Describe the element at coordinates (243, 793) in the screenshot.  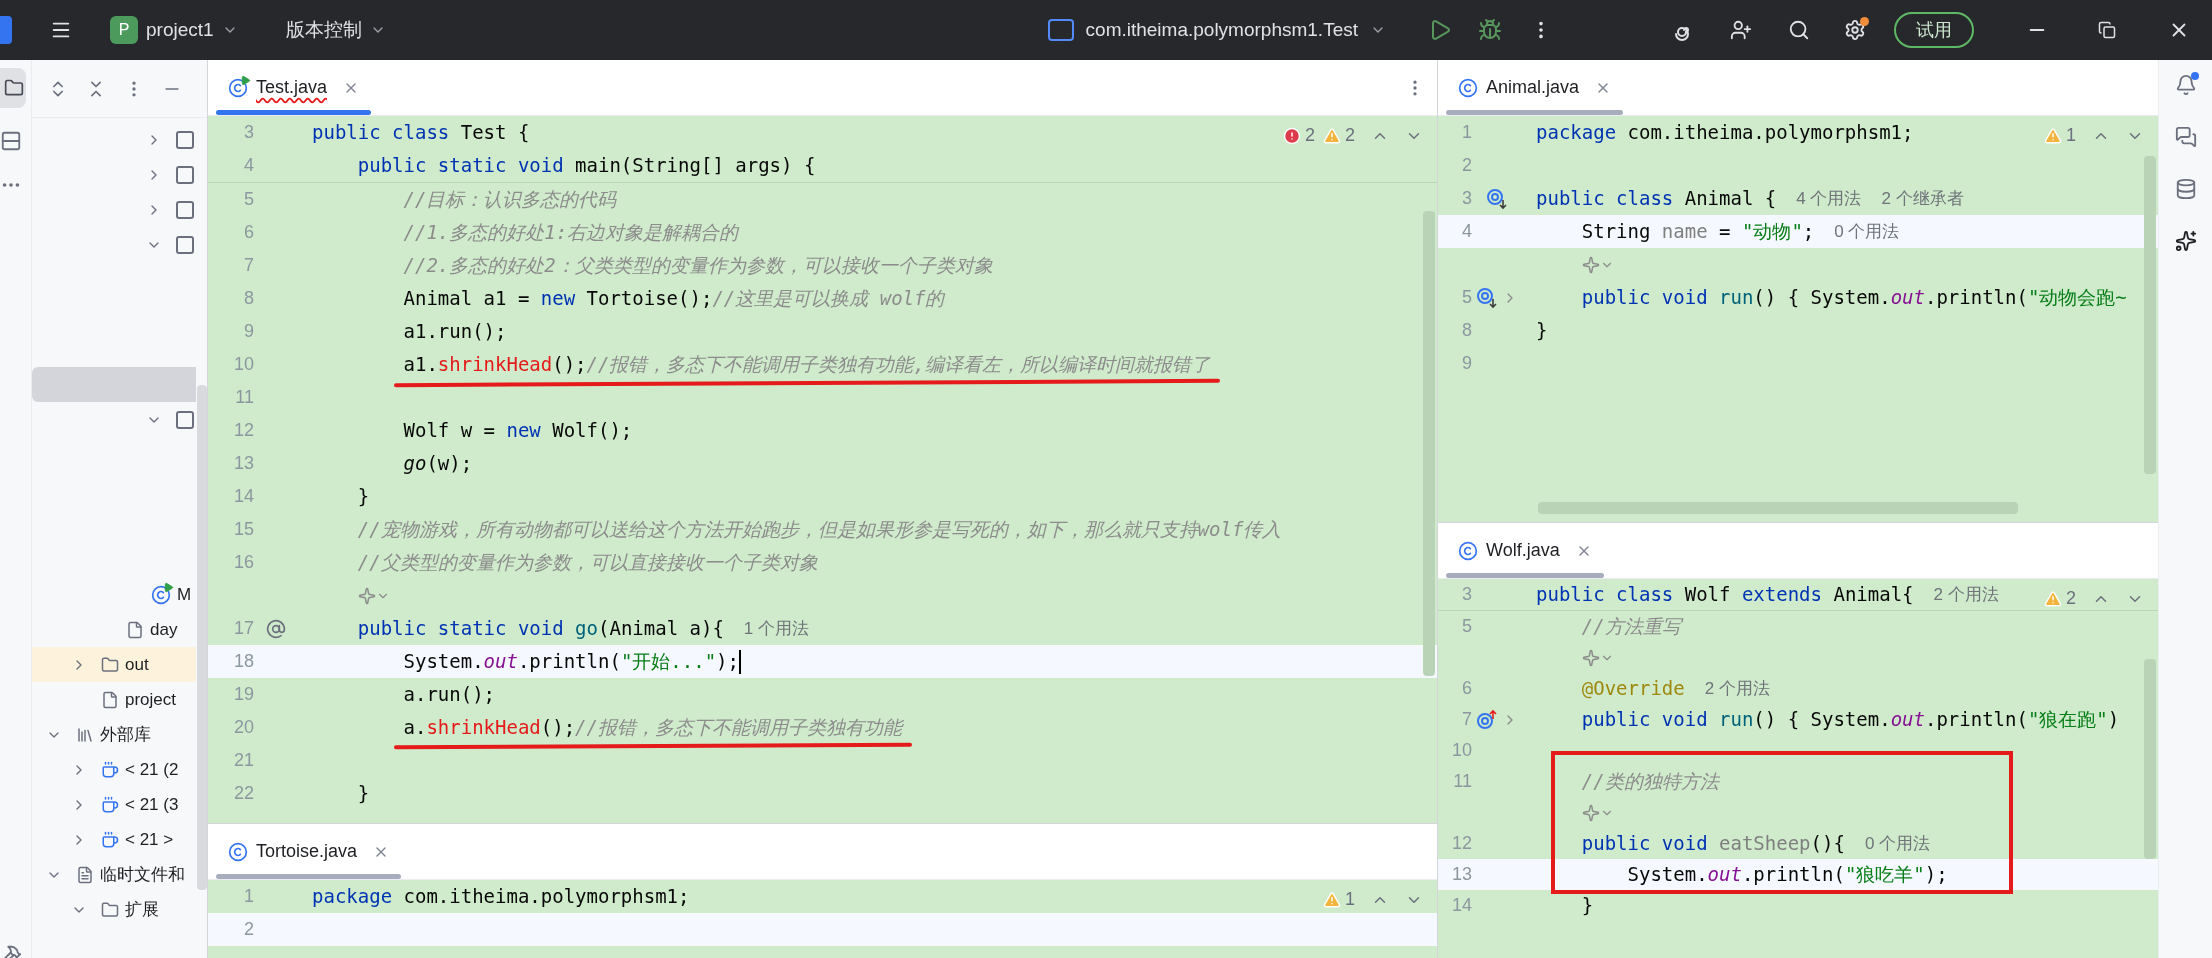
I see `line-number: 22` at that location.